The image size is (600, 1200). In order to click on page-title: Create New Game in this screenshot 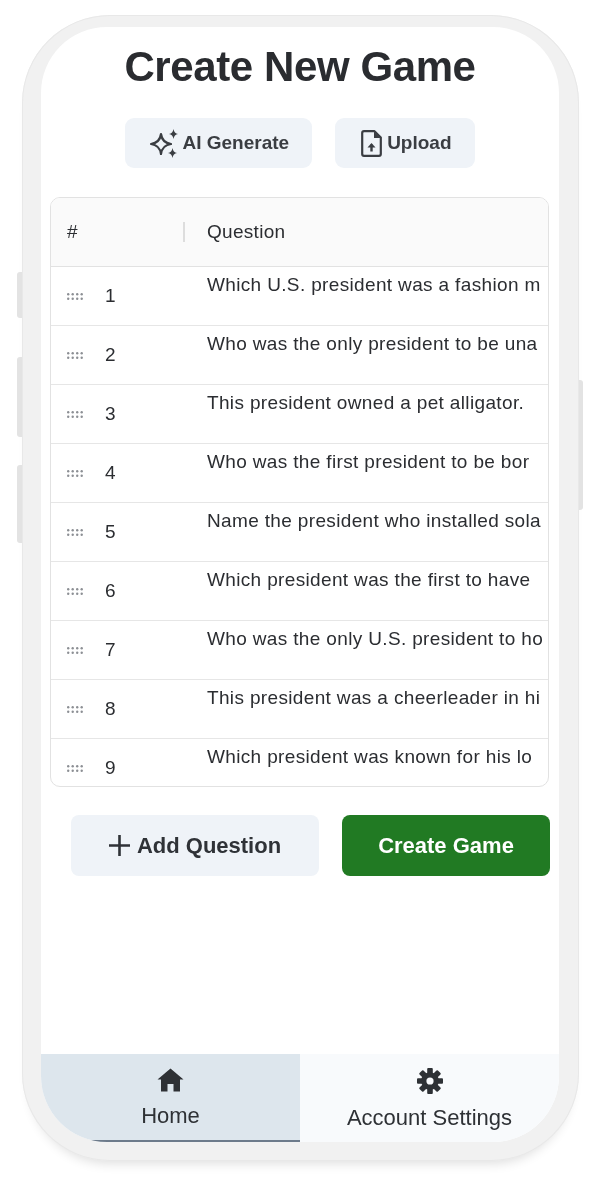, I will do `click(300, 67)`.